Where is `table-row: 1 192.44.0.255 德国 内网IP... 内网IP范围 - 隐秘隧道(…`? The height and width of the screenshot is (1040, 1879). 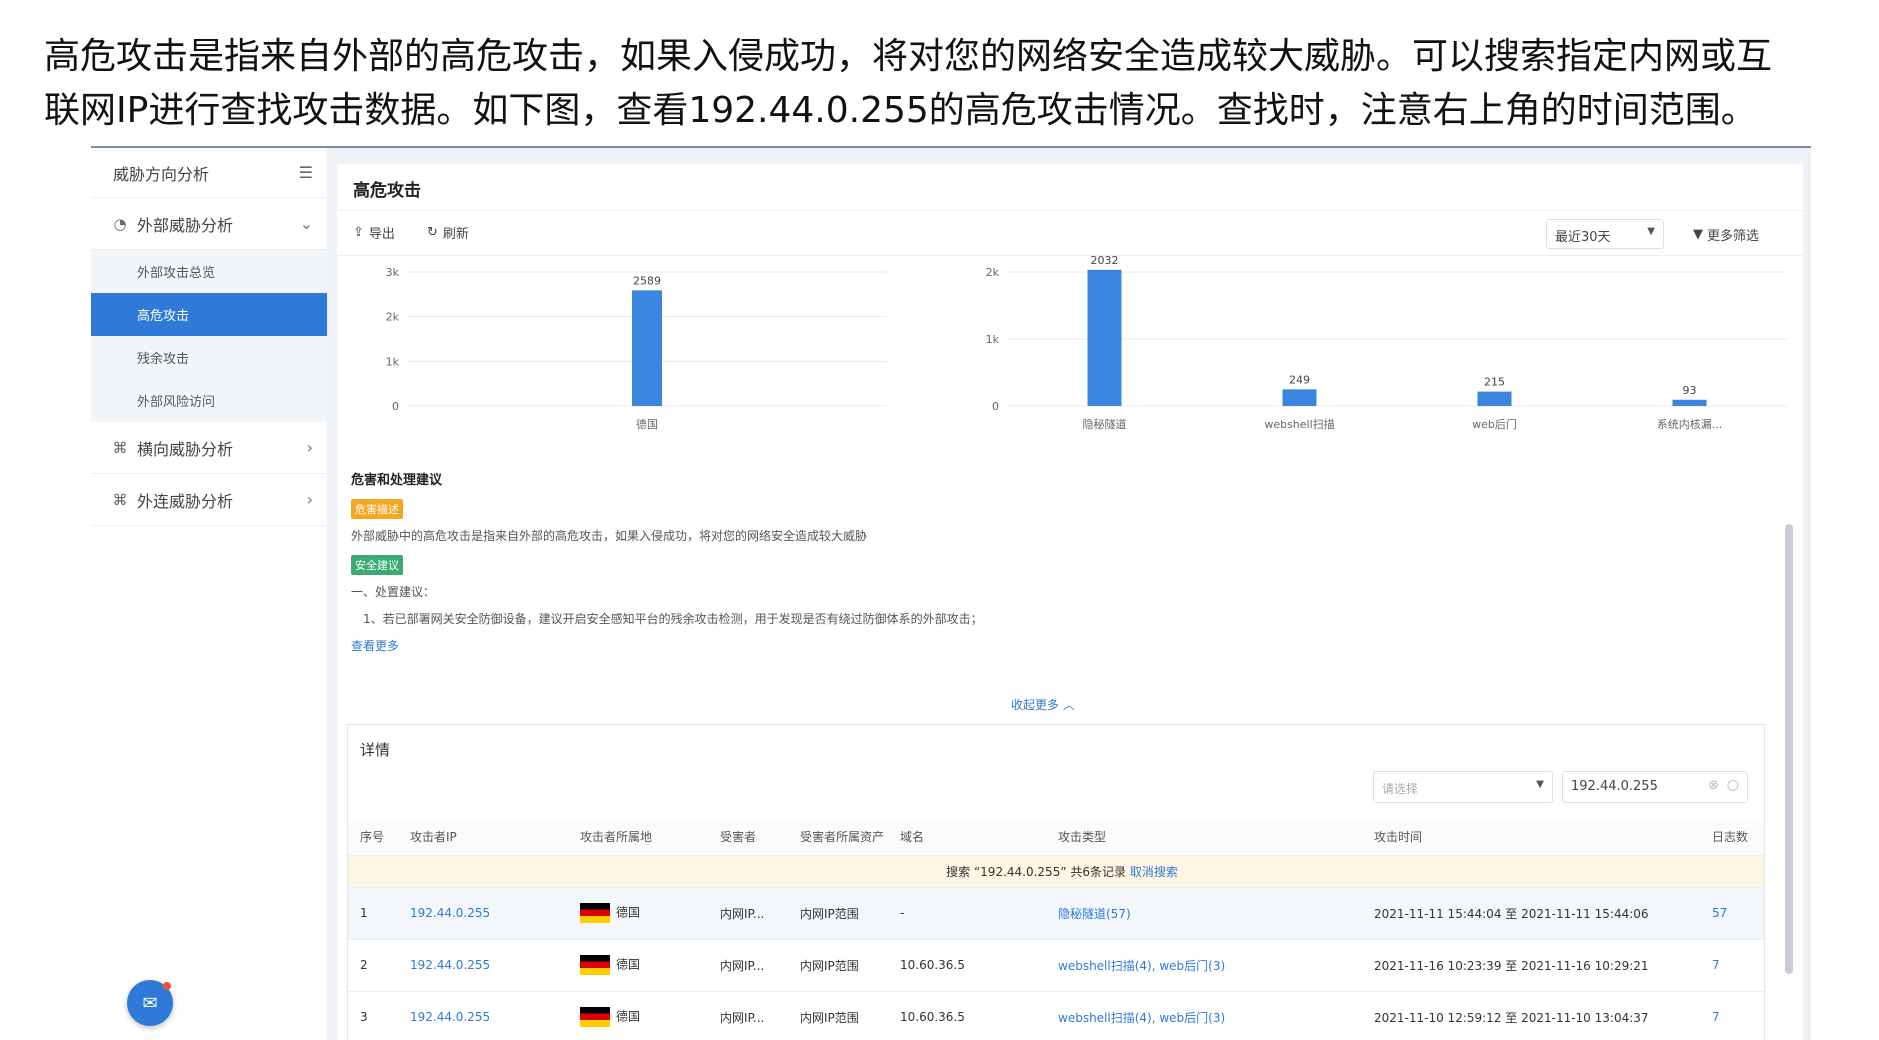 table-row: 1 192.44.0.255 德国 内网IP... 内网IP范围 - 隐秘隧道(… is located at coordinates (1056, 913).